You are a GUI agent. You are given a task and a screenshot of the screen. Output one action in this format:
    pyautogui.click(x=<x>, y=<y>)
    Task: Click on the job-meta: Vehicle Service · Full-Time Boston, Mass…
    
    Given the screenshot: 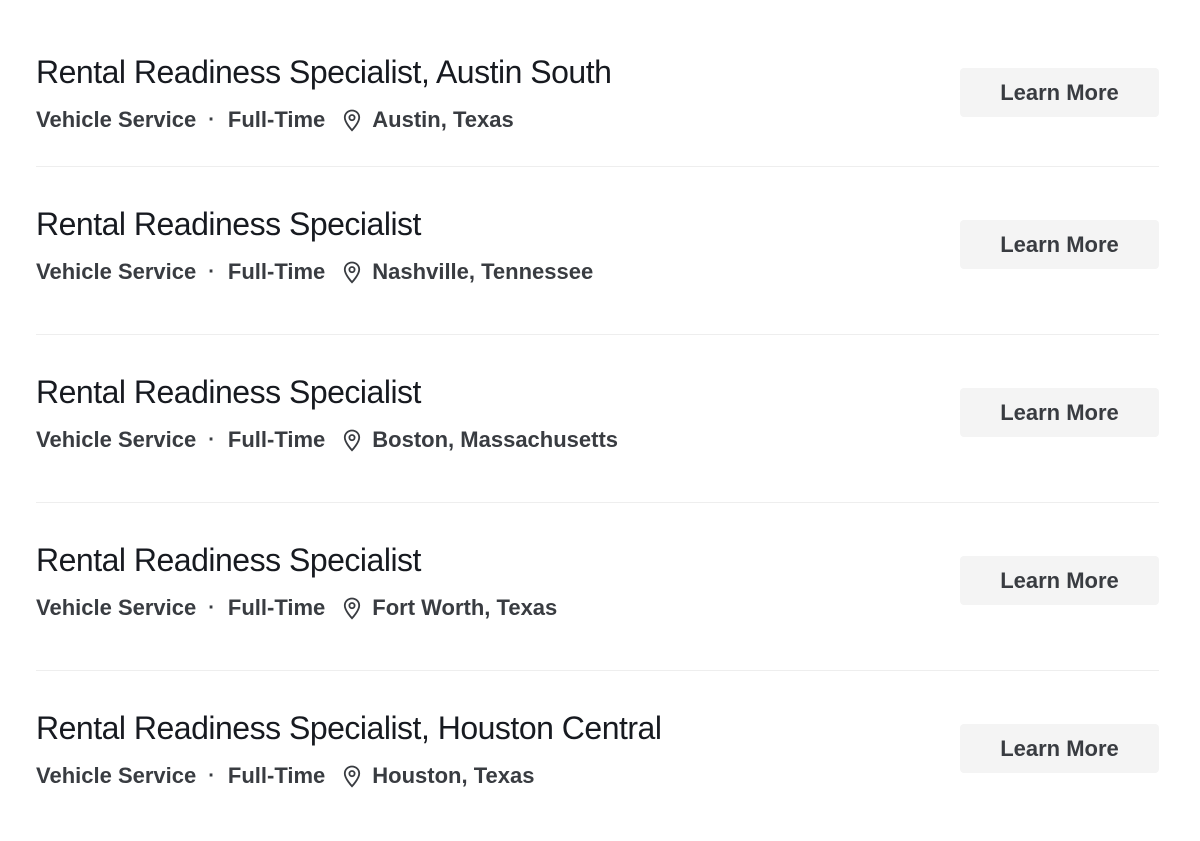 What is the action you would take?
    pyautogui.click(x=327, y=440)
    